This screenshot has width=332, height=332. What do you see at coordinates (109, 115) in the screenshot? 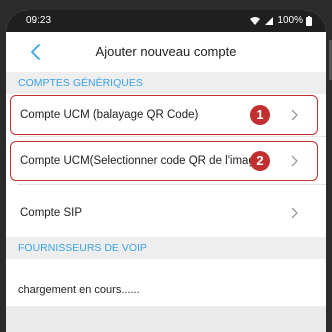
I see `list-item-label: Compte UCM (balayage QR Code)` at bounding box center [109, 115].